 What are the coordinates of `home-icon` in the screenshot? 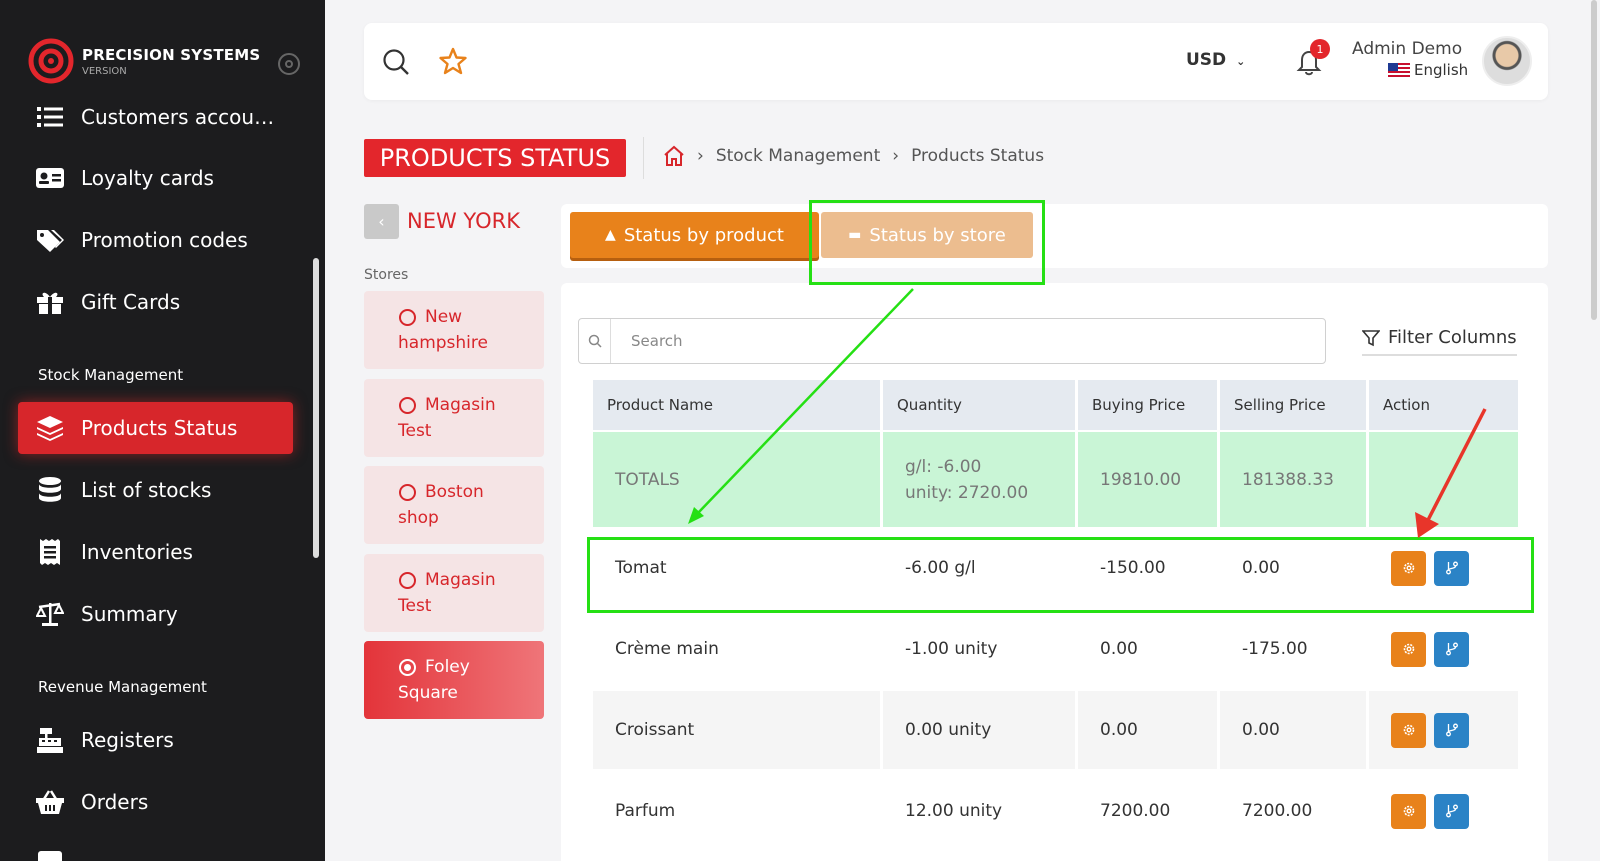 It's located at (674, 156).